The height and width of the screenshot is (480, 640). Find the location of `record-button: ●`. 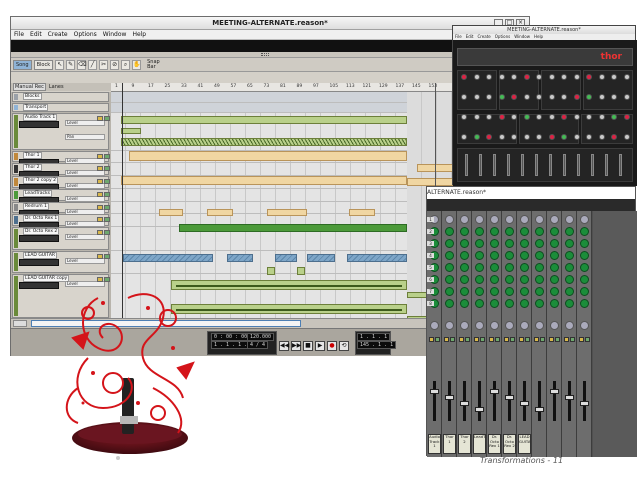

record-button: ● is located at coordinates (332, 346).